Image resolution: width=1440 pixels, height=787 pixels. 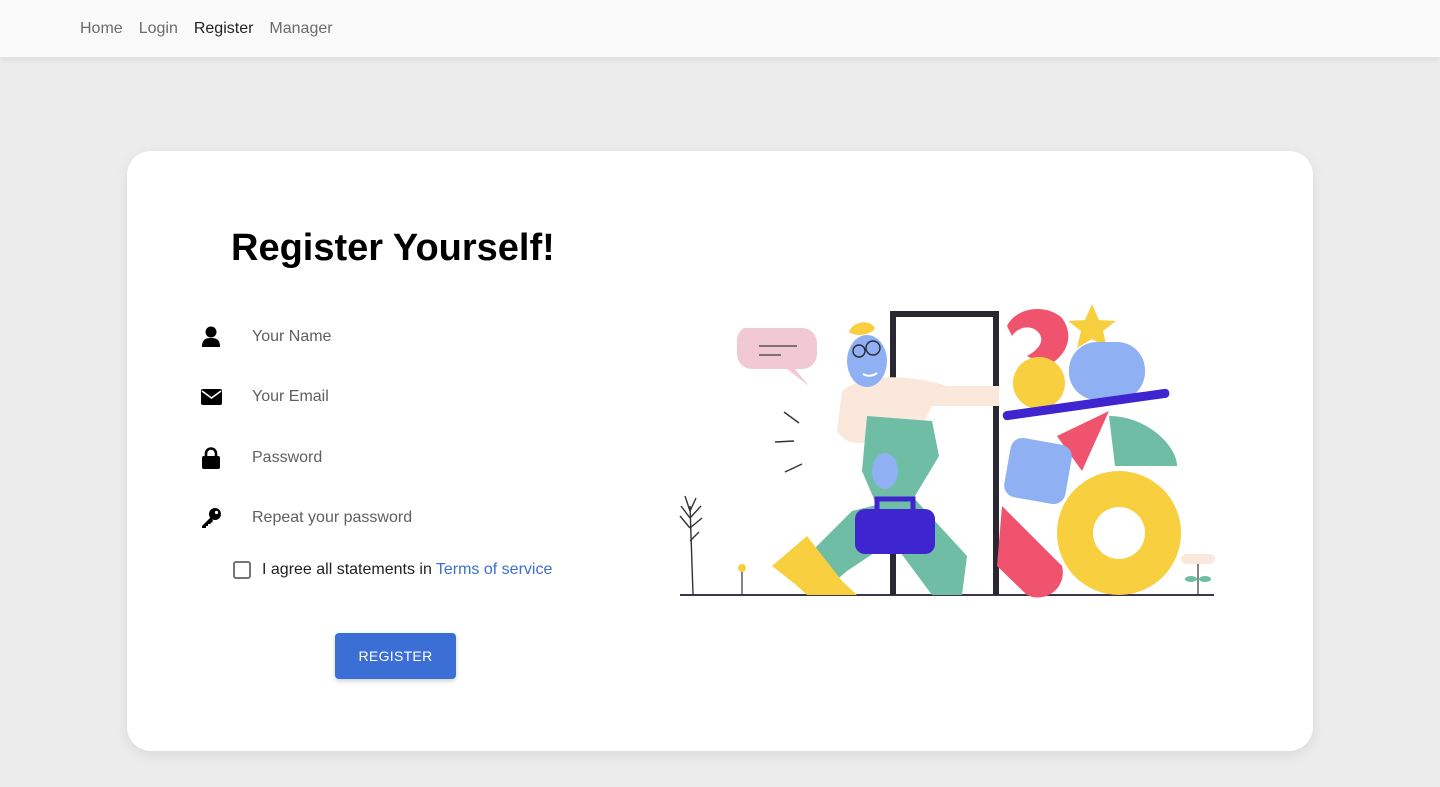 I want to click on email-field-row, so click(x=389, y=397).